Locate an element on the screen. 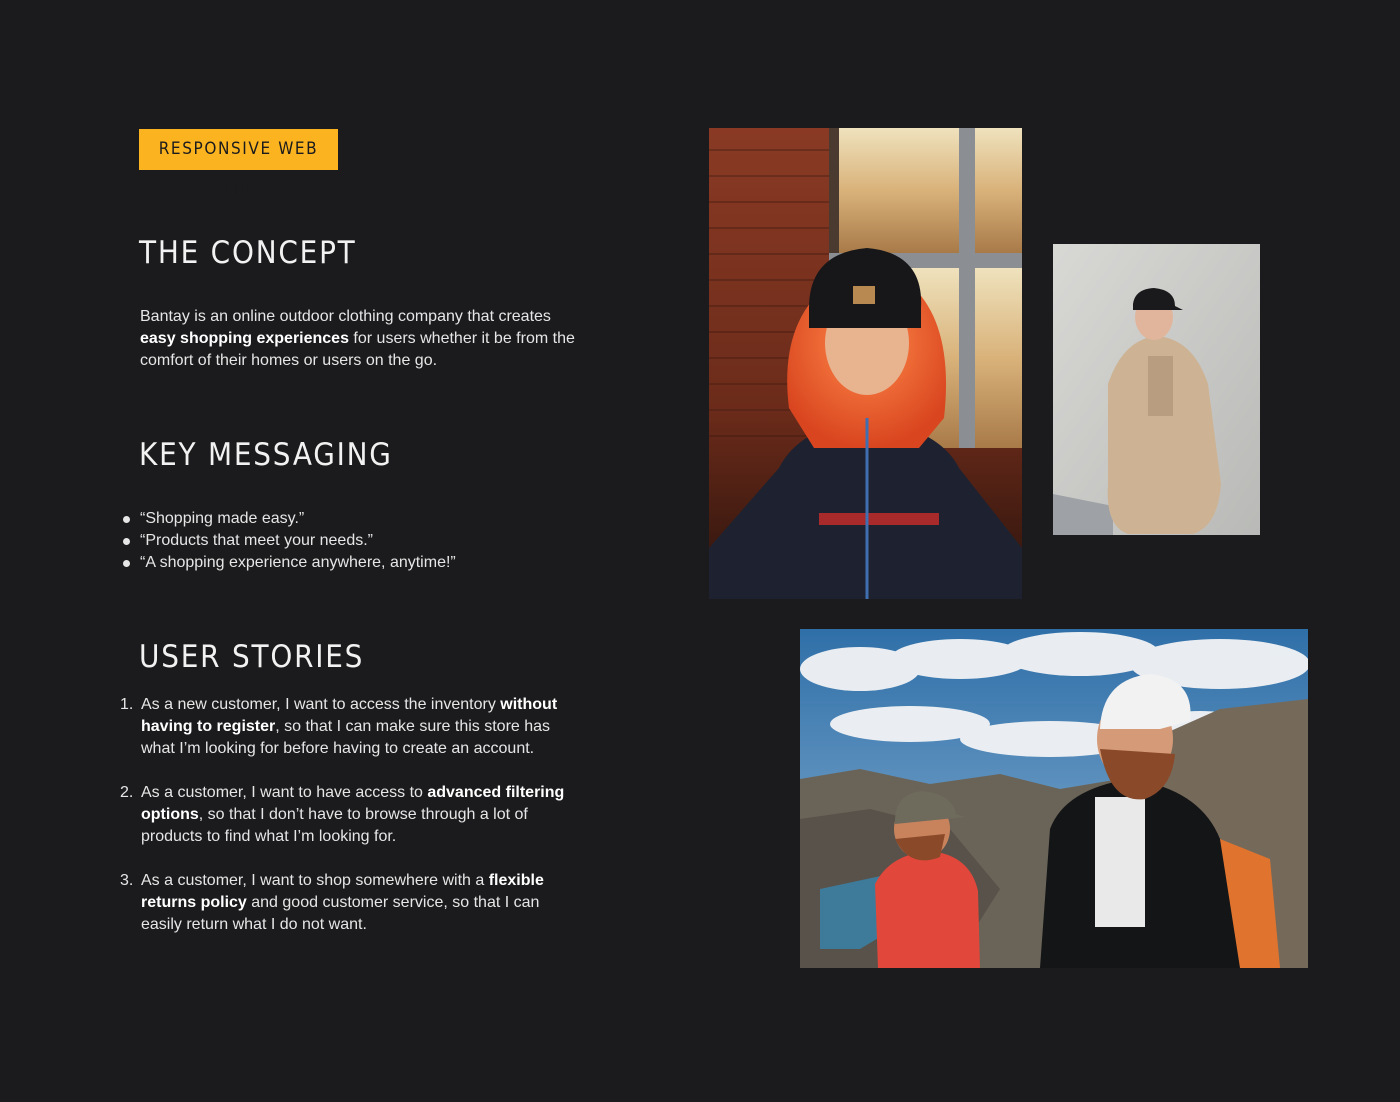  key-message-text: “Shopping made easy.” is located at coordinates (222, 518).